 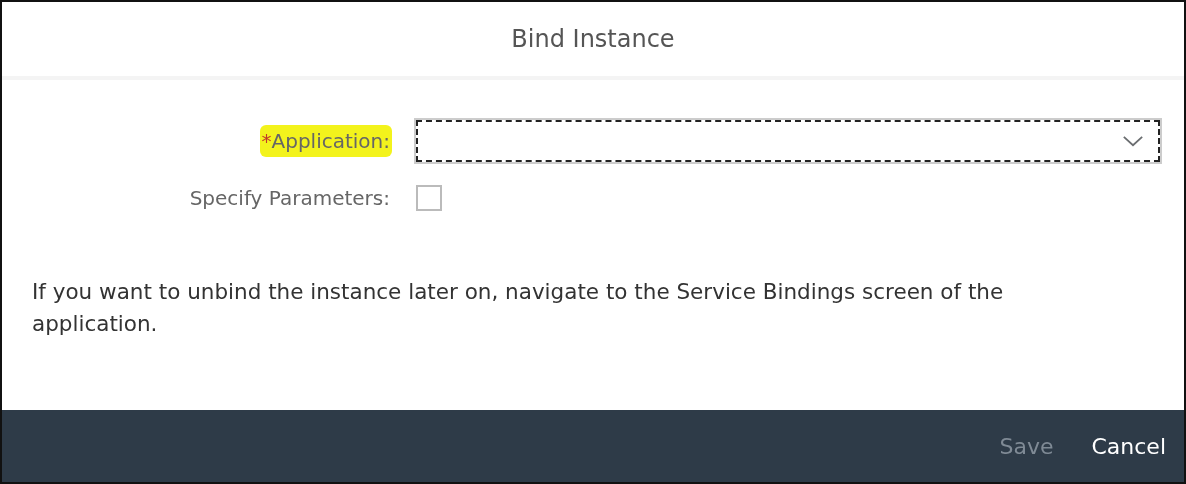 I want to click on checkbox, so click(x=429, y=198).